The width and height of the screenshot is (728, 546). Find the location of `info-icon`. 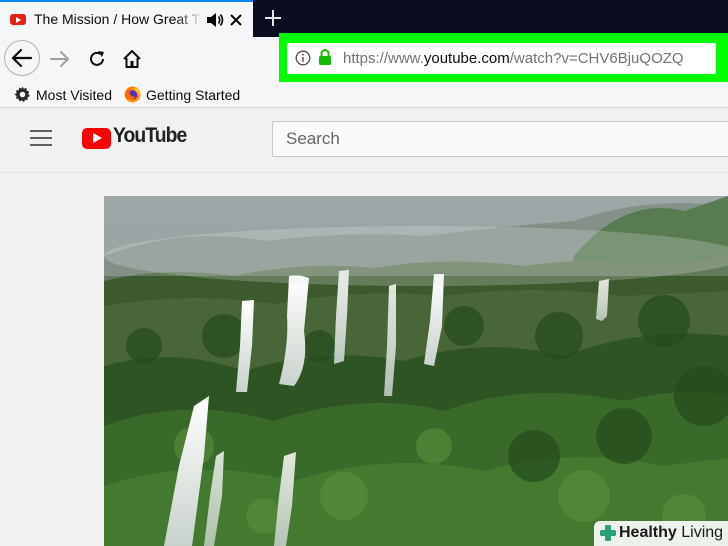

info-icon is located at coordinates (303, 58).